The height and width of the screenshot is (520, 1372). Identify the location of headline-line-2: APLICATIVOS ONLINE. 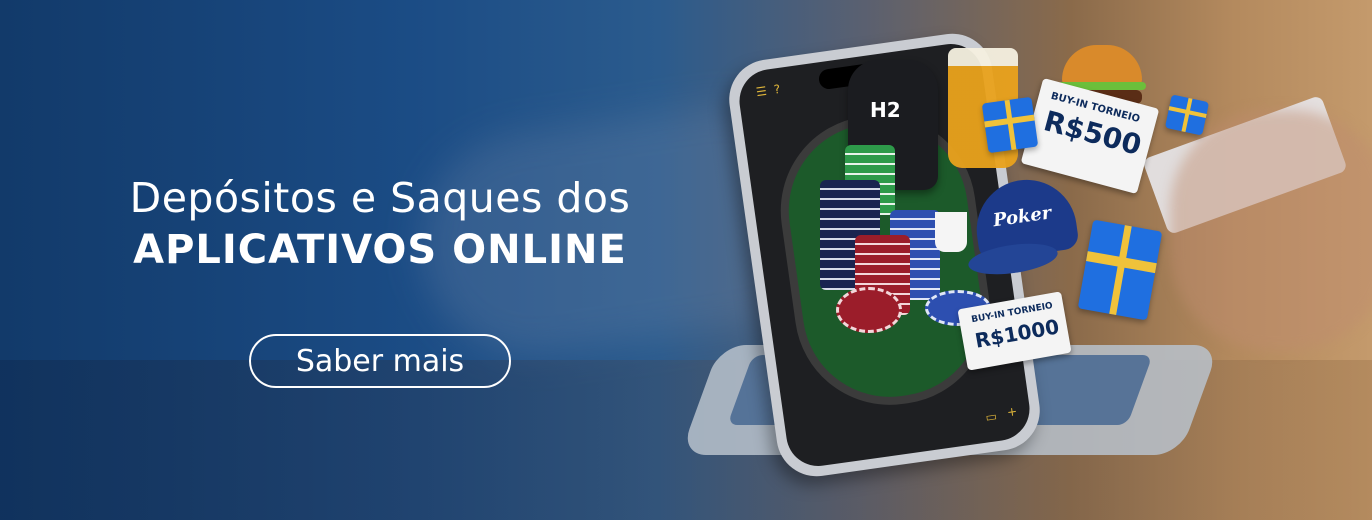
(380, 250).